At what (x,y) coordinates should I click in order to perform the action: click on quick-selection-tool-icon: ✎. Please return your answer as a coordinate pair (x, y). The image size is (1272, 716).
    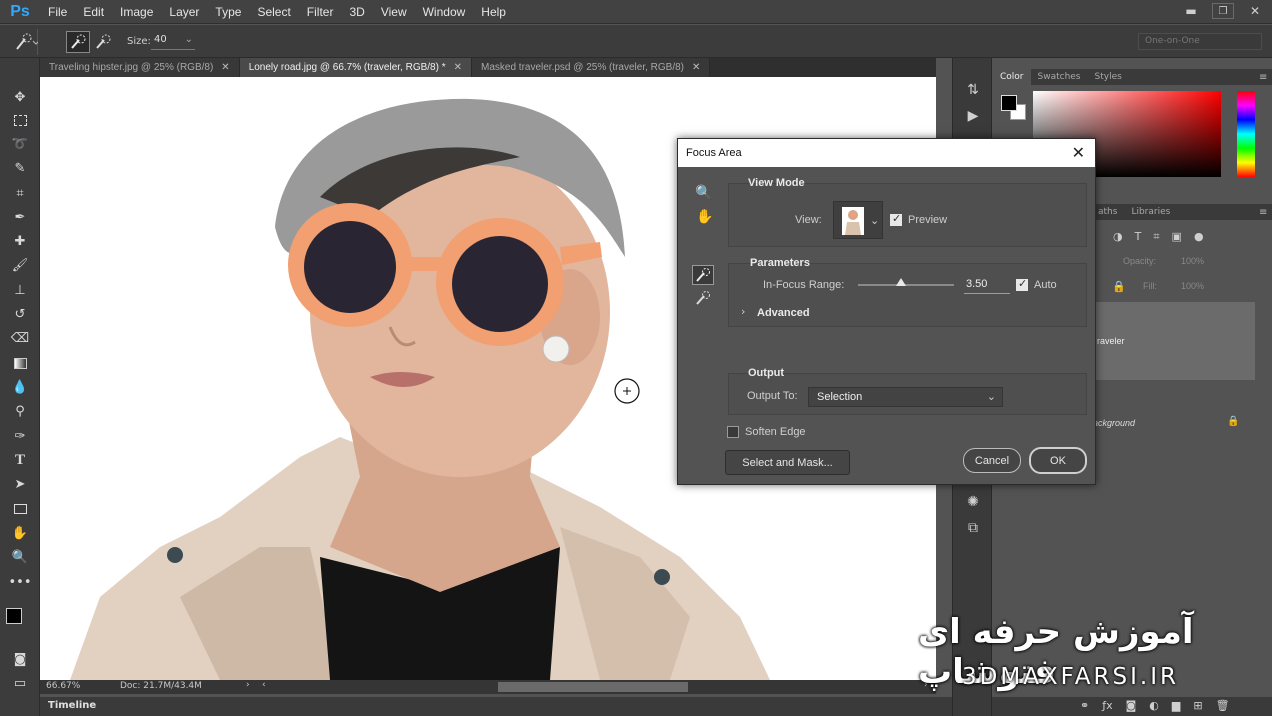
    Looking at the image, I should click on (20, 168).